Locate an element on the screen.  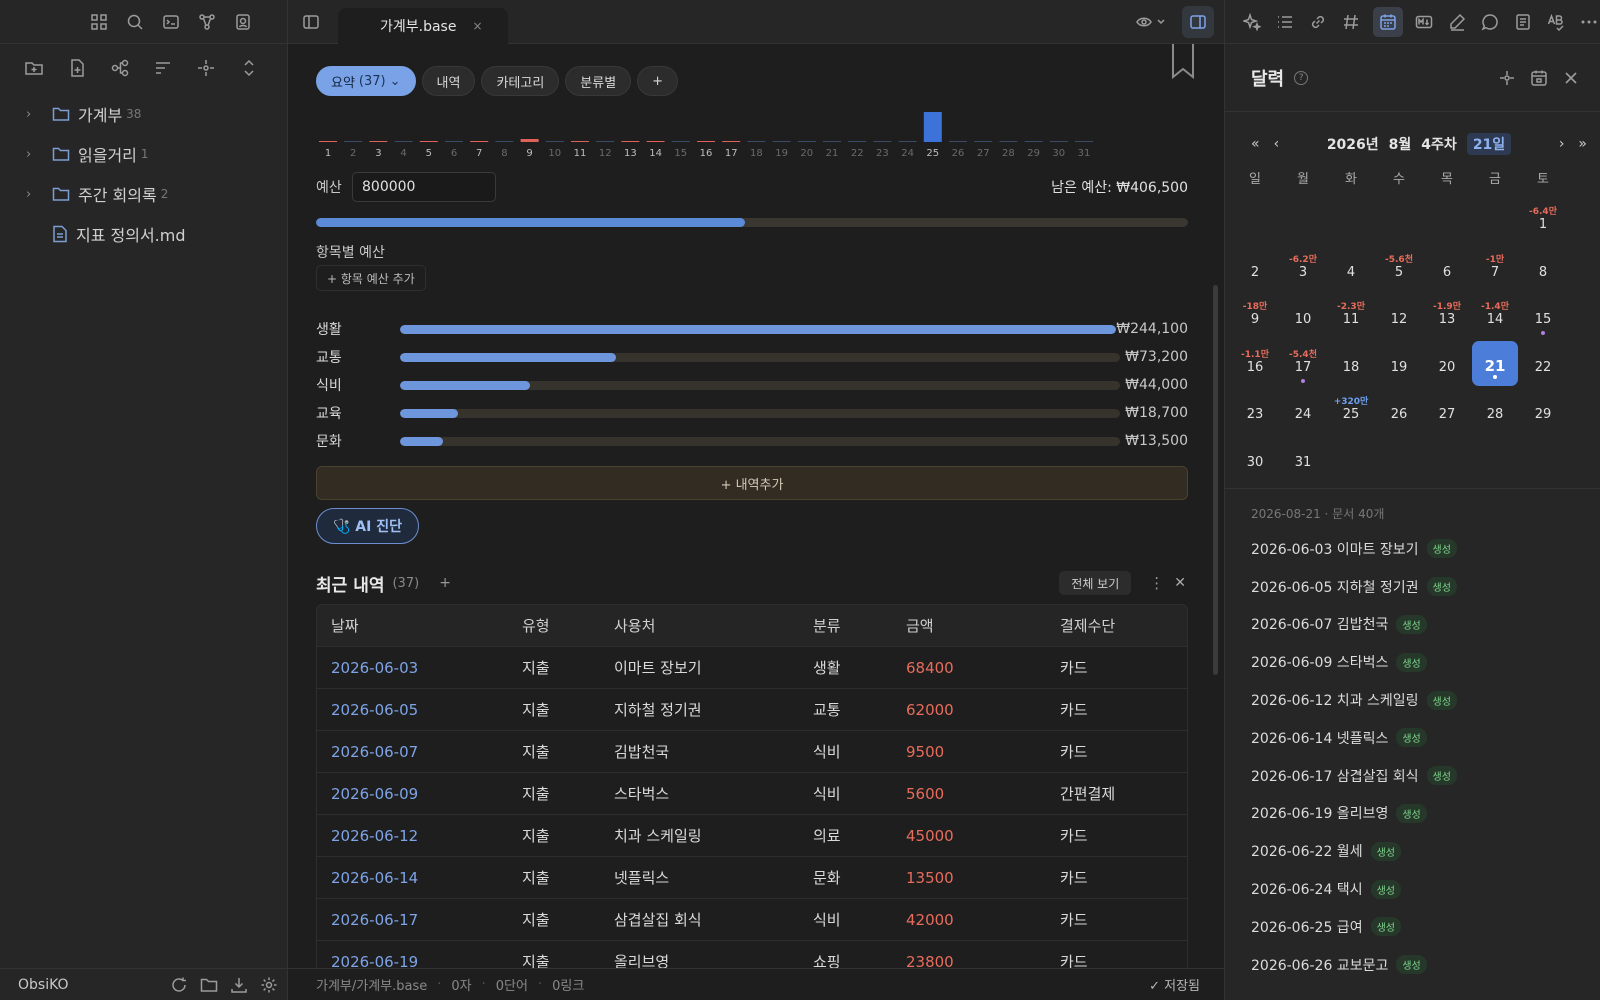
calendar-day-cell: 12 is located at coordinates (1399, 315).